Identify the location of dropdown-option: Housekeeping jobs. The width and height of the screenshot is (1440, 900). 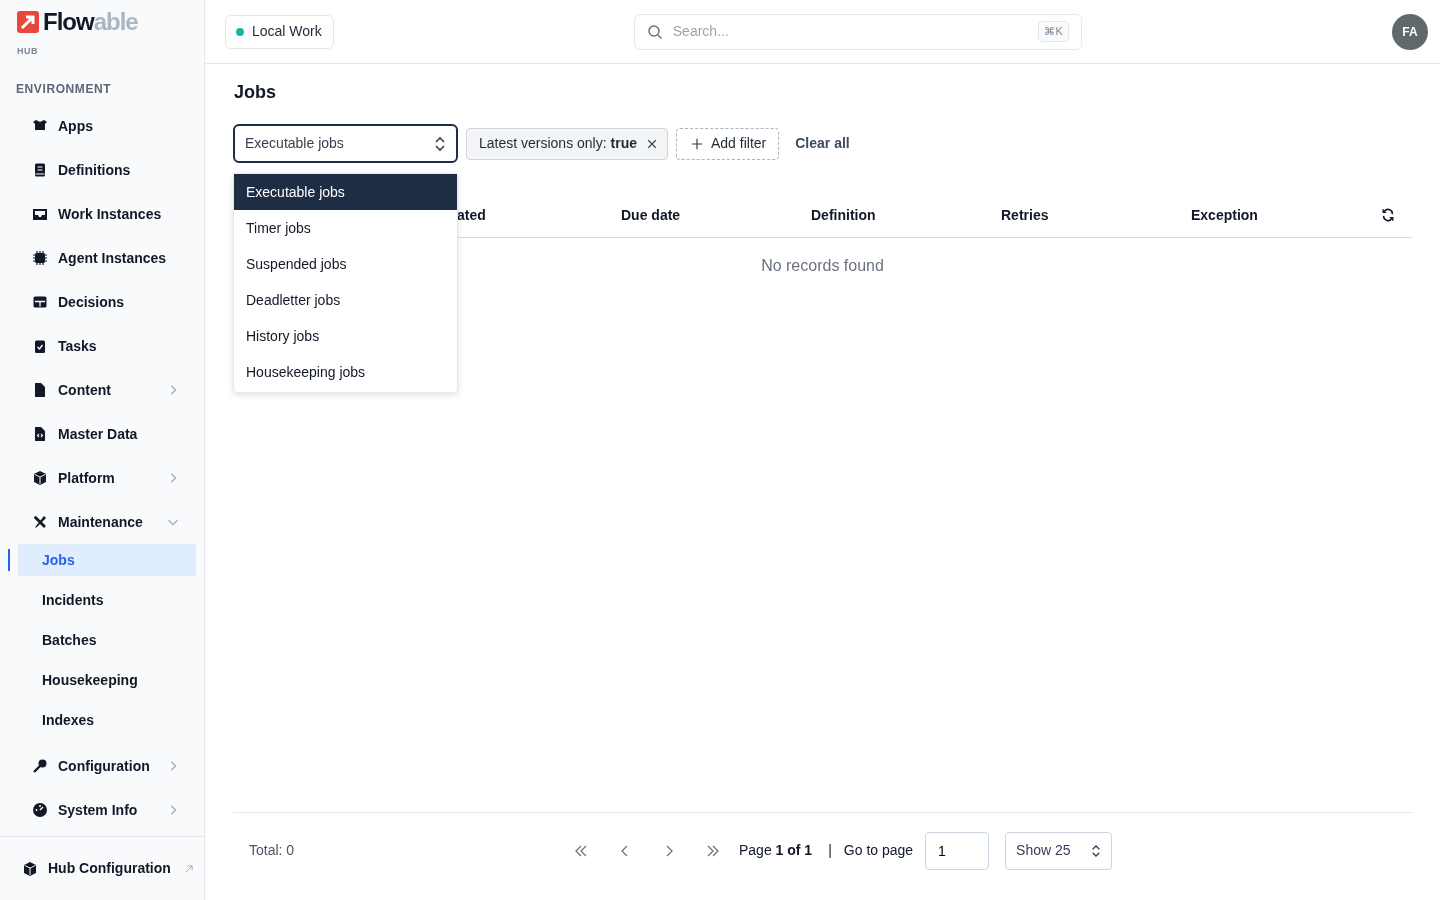
(345, 372).